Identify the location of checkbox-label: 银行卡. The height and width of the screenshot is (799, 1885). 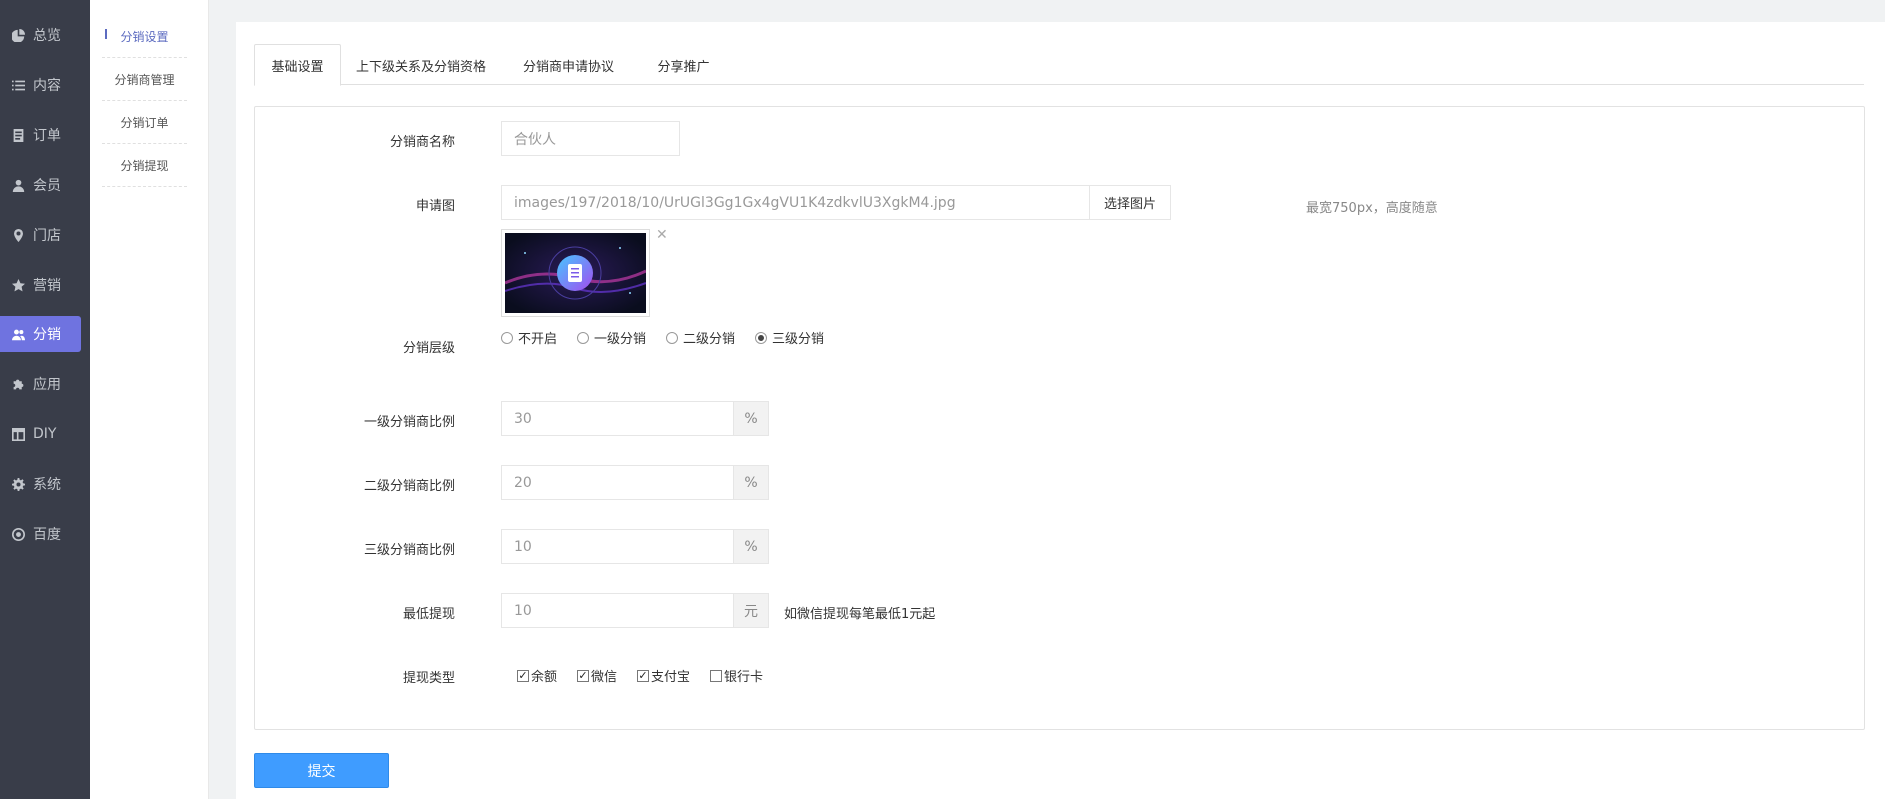
(744, 677).